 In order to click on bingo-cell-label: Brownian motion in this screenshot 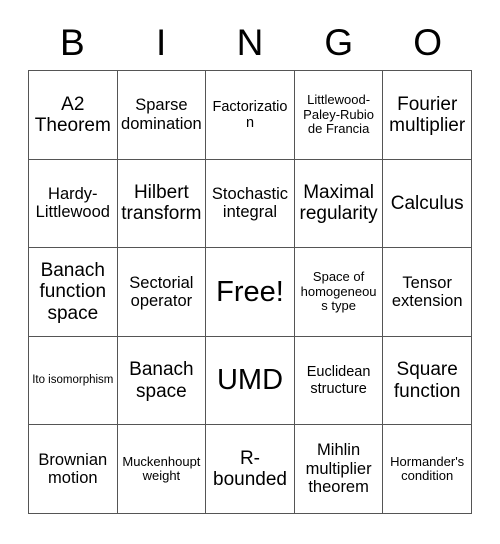, I will do `click(73, 469)`.